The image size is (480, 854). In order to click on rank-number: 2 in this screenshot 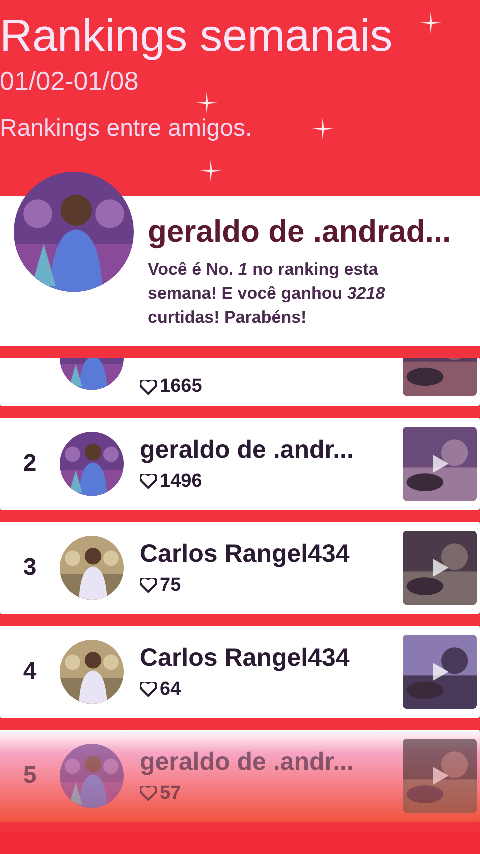, I will do `click(30, 464)`.